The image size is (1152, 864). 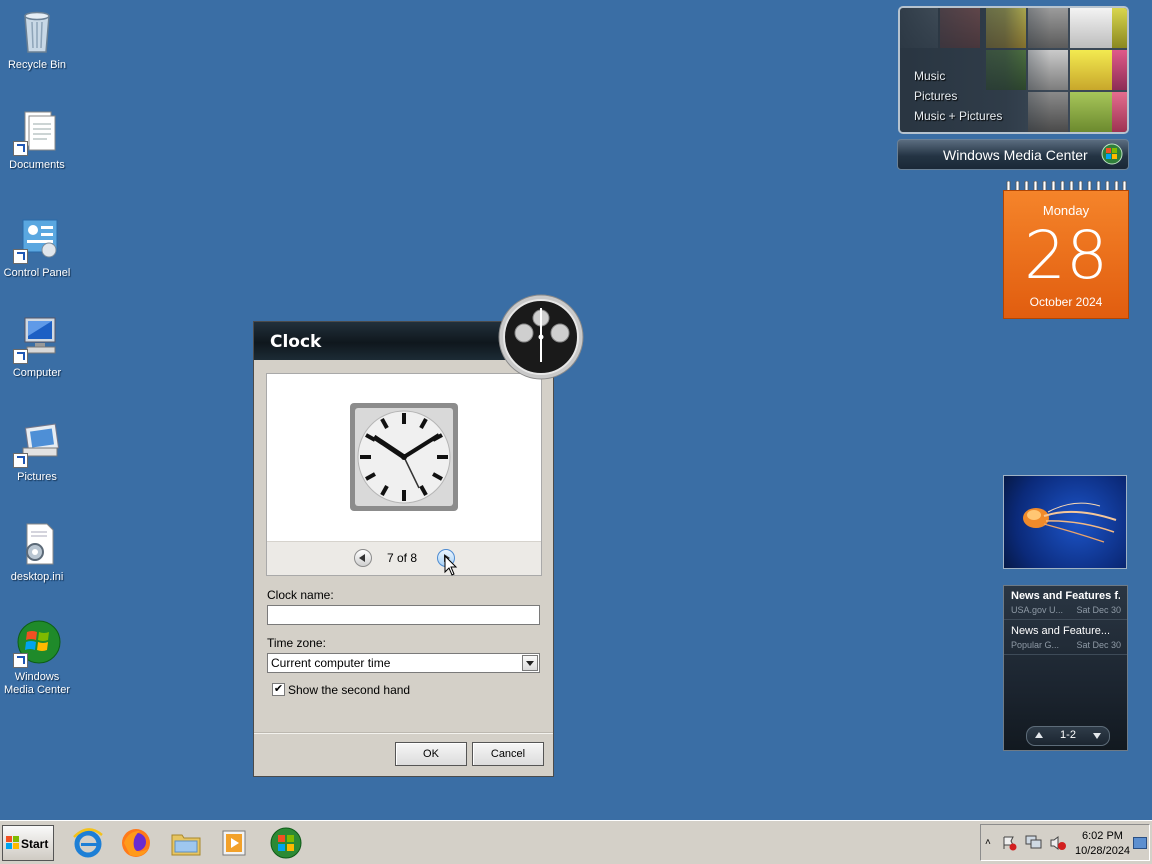 What do you see at coordinates (1070, 522) in the screenshot?
I see `jellyfish-photo` at bounding box center [1070, 522].